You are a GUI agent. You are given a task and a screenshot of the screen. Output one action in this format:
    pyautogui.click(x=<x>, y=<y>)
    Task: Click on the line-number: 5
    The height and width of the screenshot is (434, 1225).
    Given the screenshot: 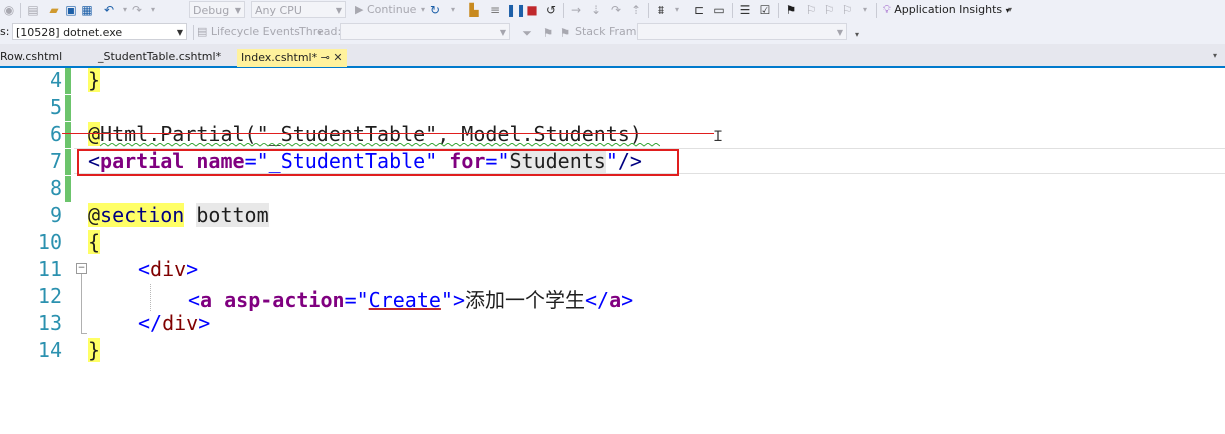 What is the action you would take?
    pyautogui.click(x=55, y=107)
    